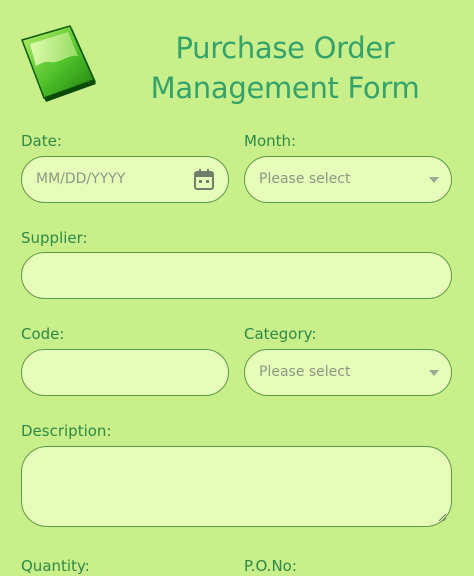 This screenshot has height=576, width=474. Describe the element at coordinates (305, 372) in the screenshot. I see `category-select-value: Please select` at that location.